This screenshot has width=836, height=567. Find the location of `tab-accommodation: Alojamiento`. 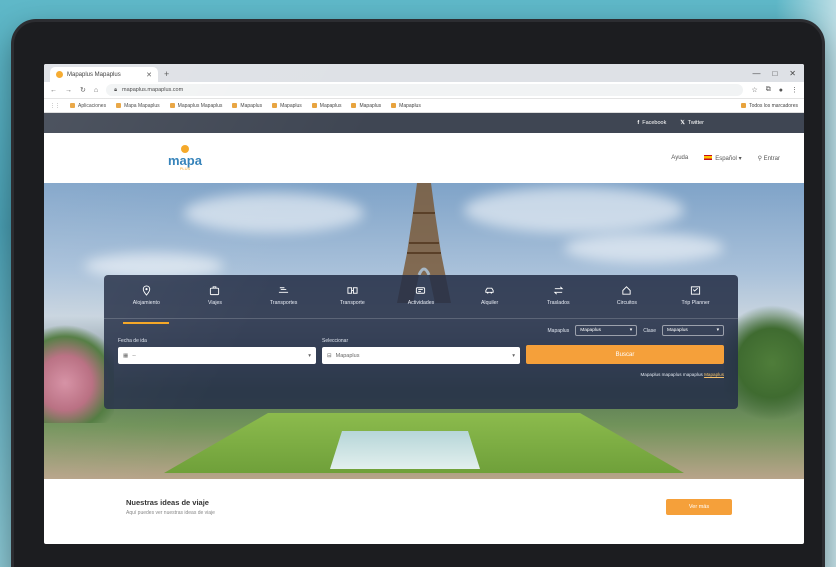

tab-accommodation: Alojamiento is located at coordinates (146, 302).